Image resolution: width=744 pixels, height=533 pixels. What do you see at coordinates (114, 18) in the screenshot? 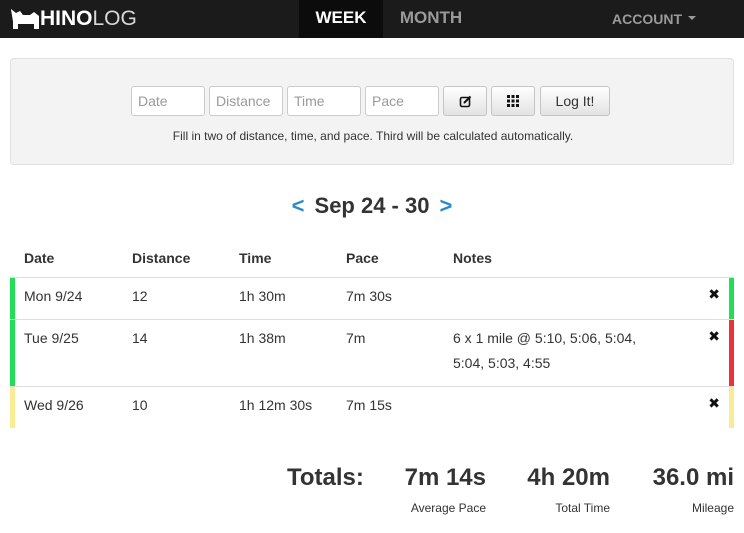
I see `brand-name-light: LOG` at bounding box center [114, 18].